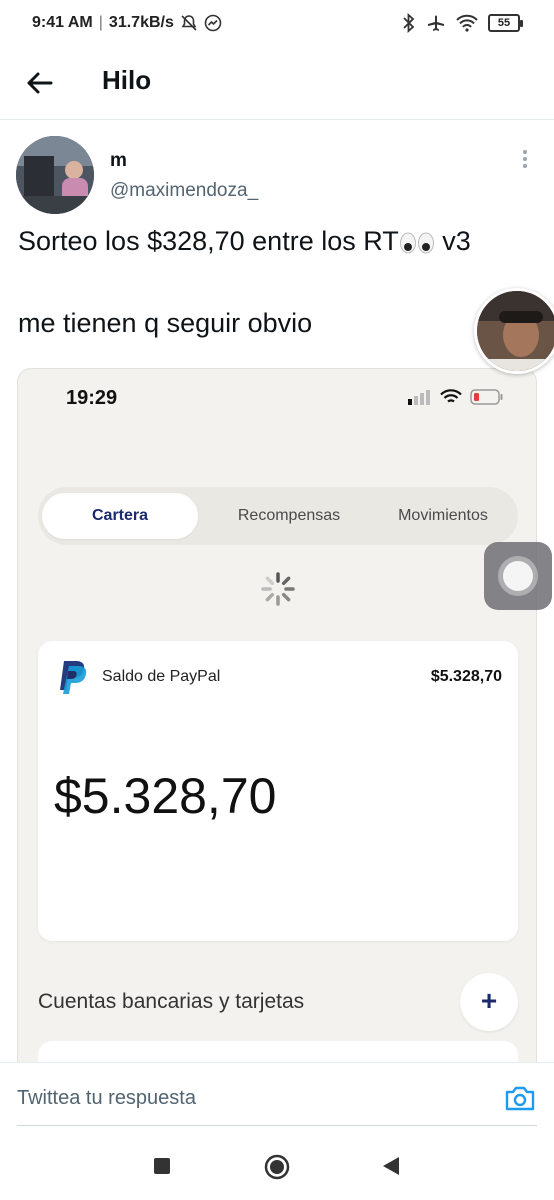 This screenshot has height=1200, width=554. I want to click on paypal-logo-icon, so click(73, 677).